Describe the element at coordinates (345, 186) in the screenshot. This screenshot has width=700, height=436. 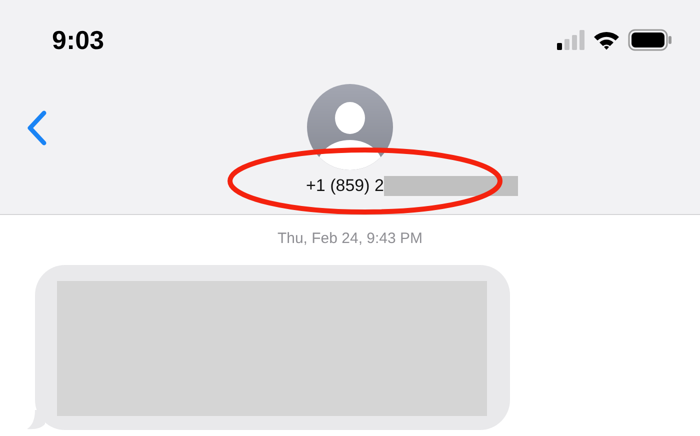
I see `contact-name: +1 (859) 2` at that location.